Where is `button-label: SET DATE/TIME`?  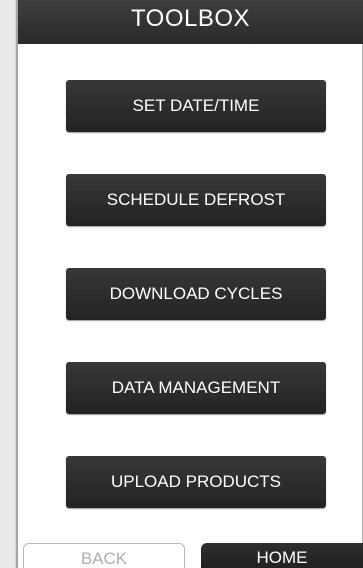 button-label: SET DATE/TIME is located at coordinates (196, 105).